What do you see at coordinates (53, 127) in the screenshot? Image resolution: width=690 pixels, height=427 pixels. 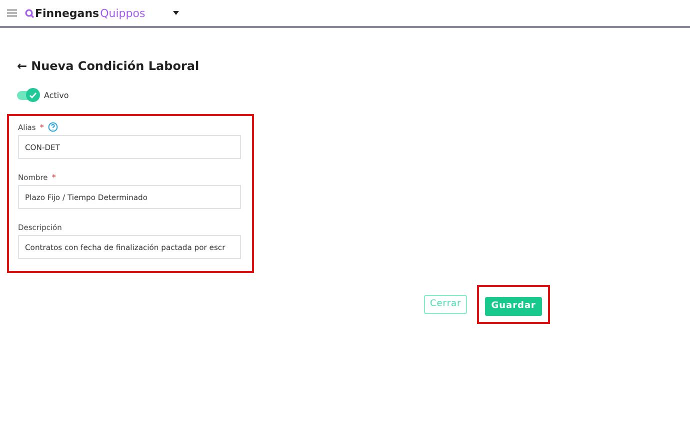 I see `help-icon` at bounding box center [53, 127].